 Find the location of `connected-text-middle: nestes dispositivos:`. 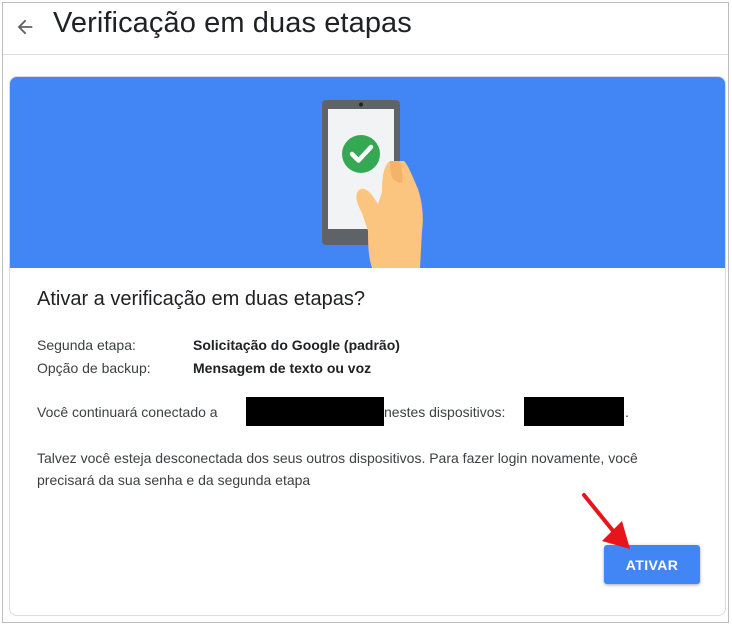

connected-text-middle: nestes dispositivos: is located at coordinates (445, 412).